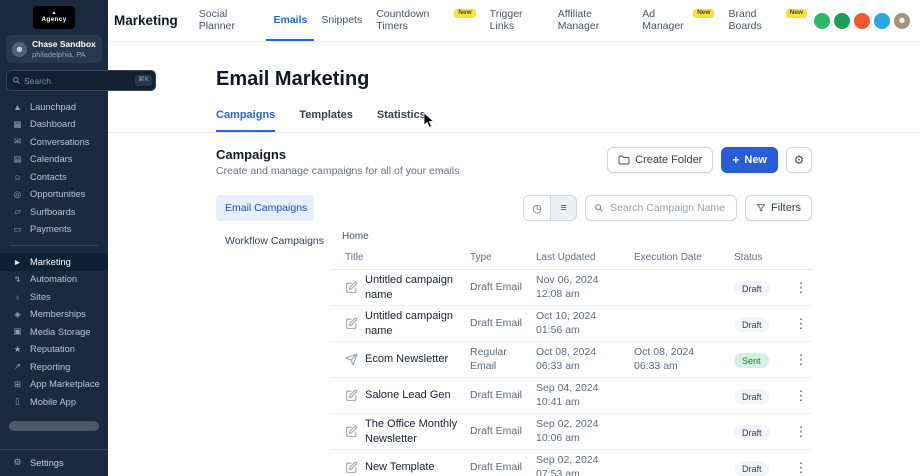 This screenshot has width=920, height=476. What do you see at coordinates (425, 20) in the screenshot?
I see `tab-countdown-timers: Countdown Timers New` at bounding box center [425, 20].